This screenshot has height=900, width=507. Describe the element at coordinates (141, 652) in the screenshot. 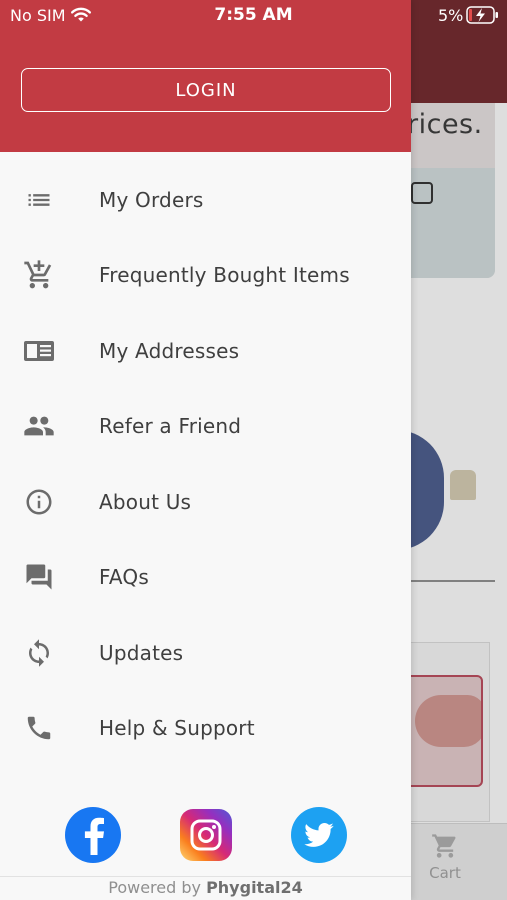

I see `menu-item-label: Updates` at that location.